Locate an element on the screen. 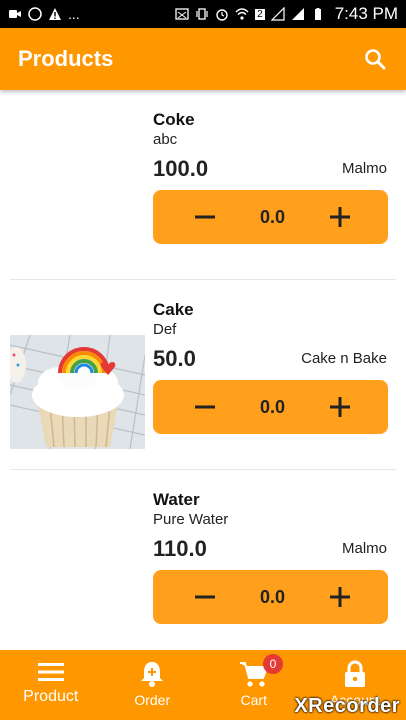 This screenshot has height=720, width=406. page-title: Products is located at coordinates (66, 58).